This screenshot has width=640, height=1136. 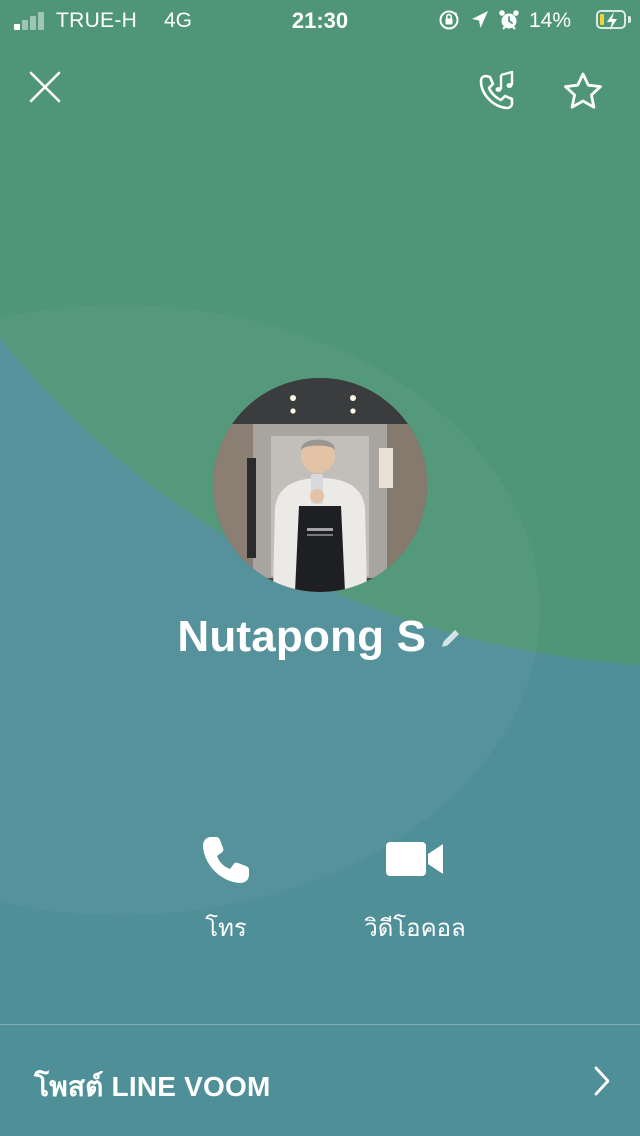 I want to click on status-time: 21:30, so click(x=320, y=20).